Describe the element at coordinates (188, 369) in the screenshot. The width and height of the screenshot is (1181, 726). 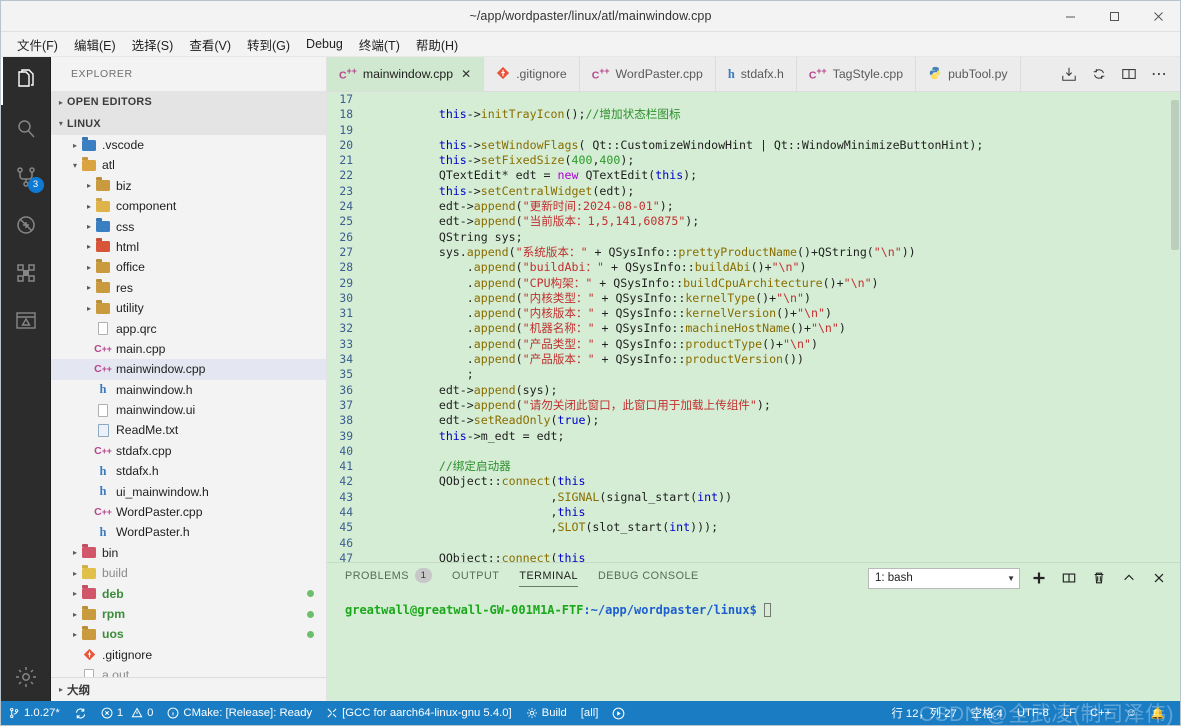
I see `tree-item-mainwindow-cpp: C ++ mainwindow.cpp` at that location.